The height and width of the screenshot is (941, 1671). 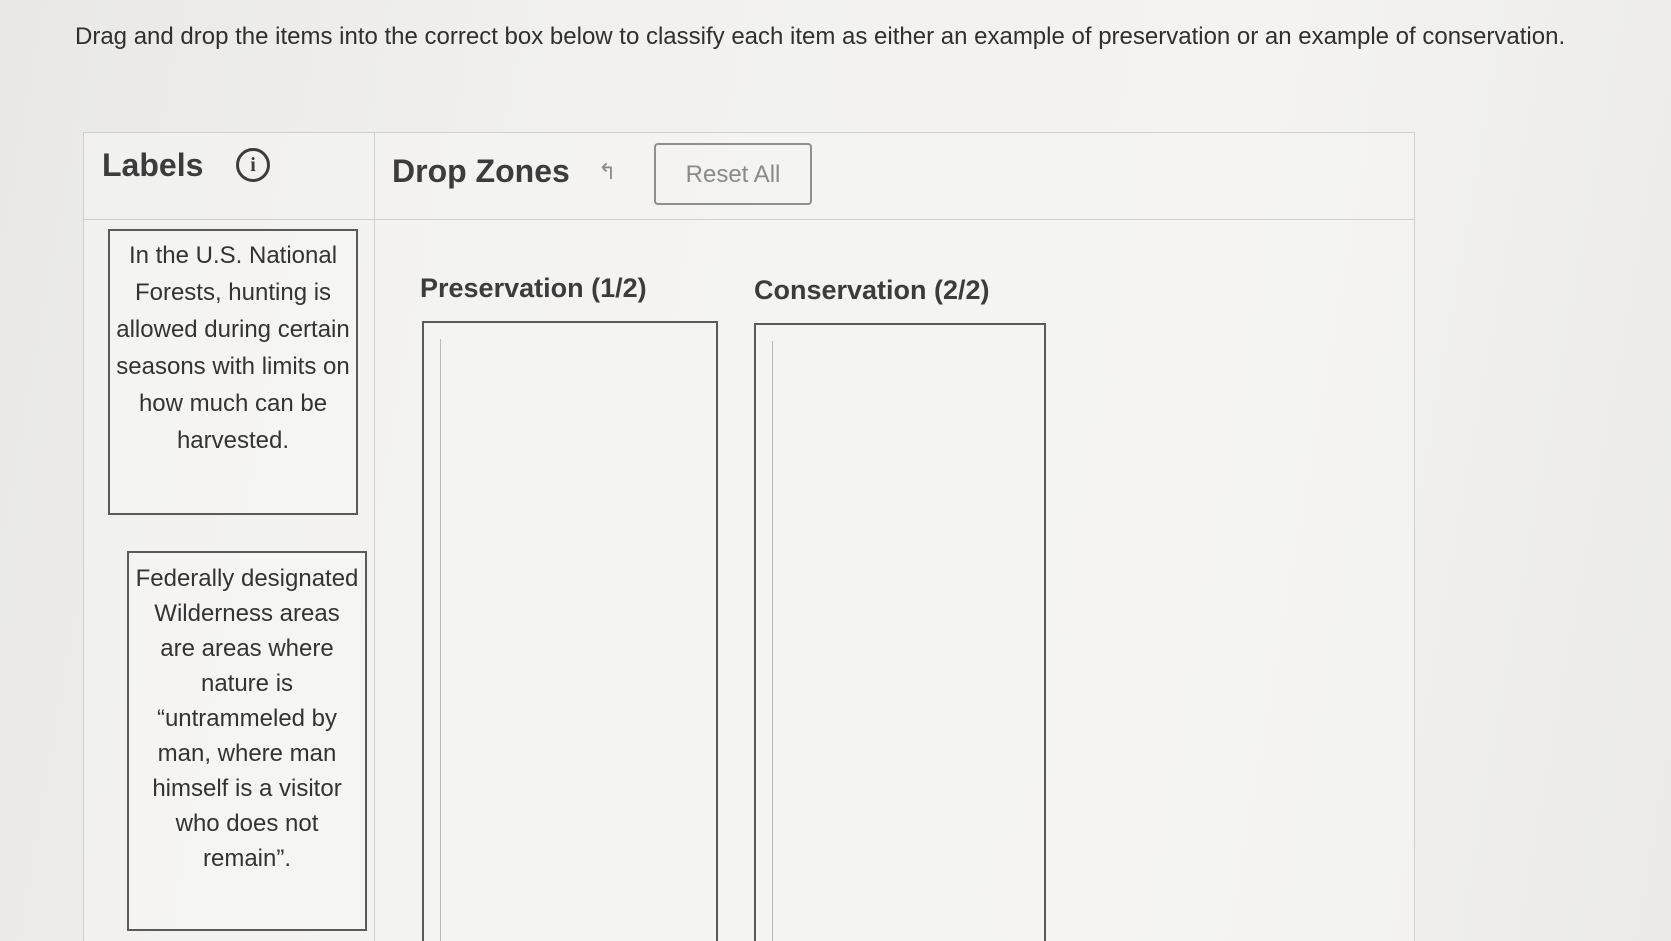 What do you see at coordinates (481, 171) in the screenshot?
I see `drop-zones-heading: Drop Zones` at bounding box center [481, 171].